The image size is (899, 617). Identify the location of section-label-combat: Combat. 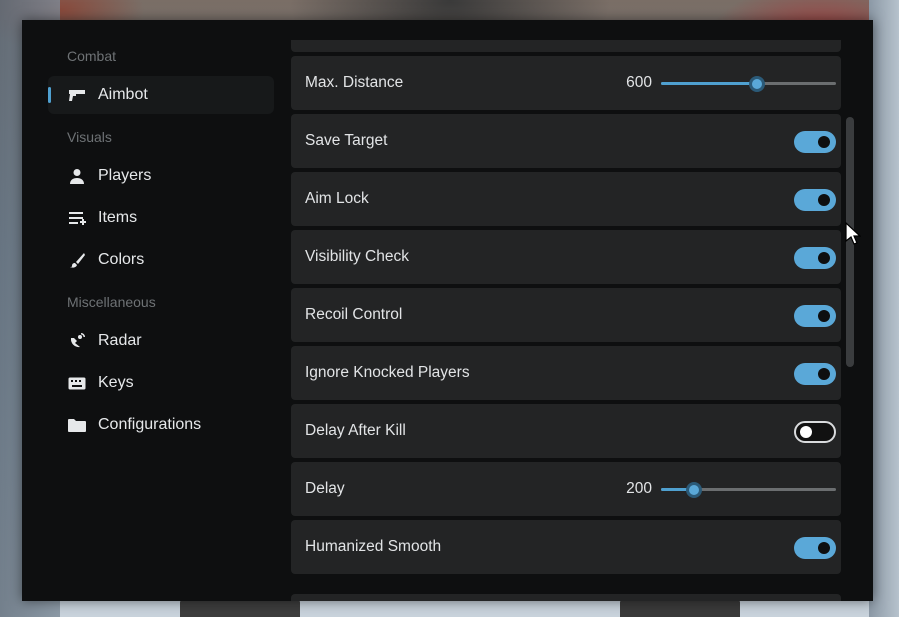
(92, 56).